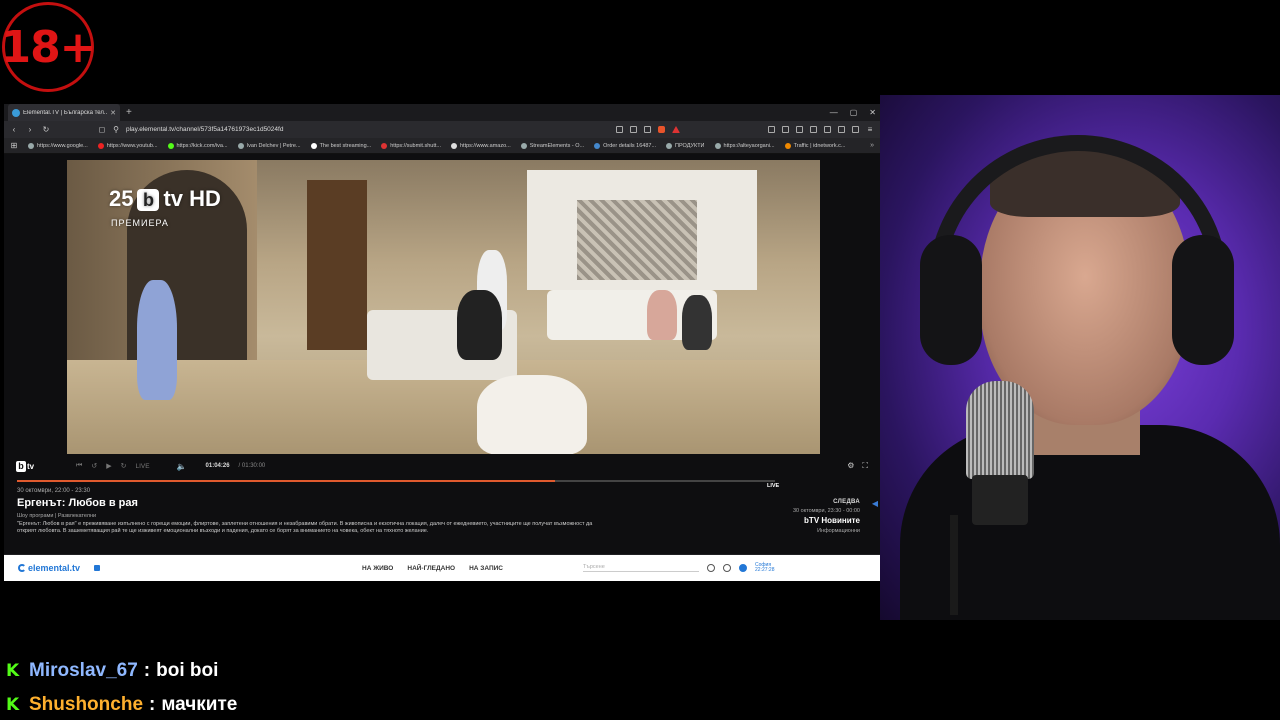 The height and width of the screenshot is (720, 1280). What do you see at coordinates (102, 129) in the screenshot?
I see `bookmark-icon: ◻` at bounding box center [102, 129].